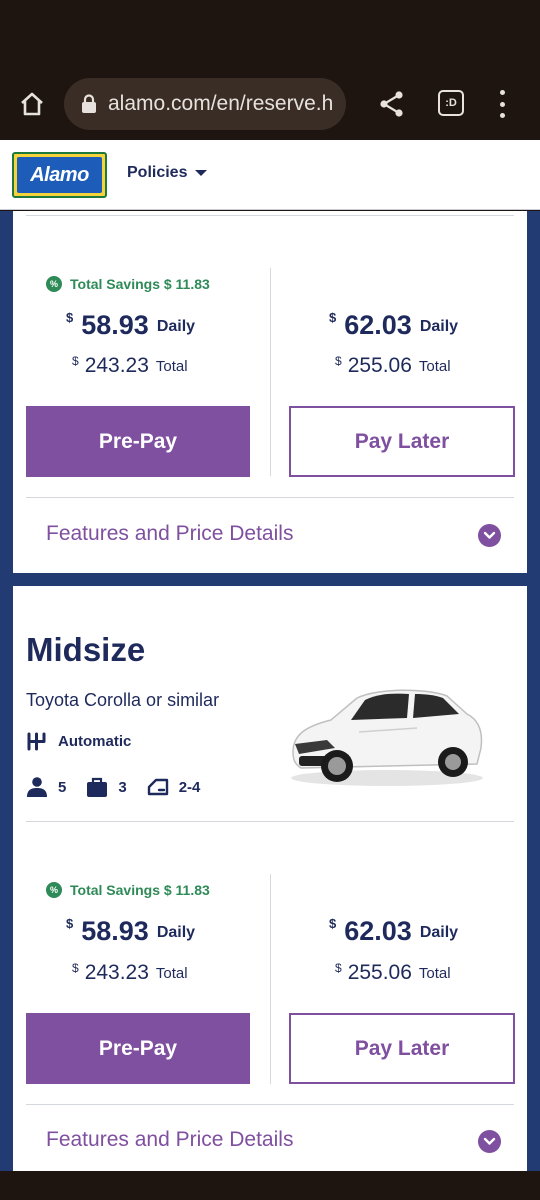 This screenshot has height=1200, width=540. I want to click on person-icon, so click(37, 787).